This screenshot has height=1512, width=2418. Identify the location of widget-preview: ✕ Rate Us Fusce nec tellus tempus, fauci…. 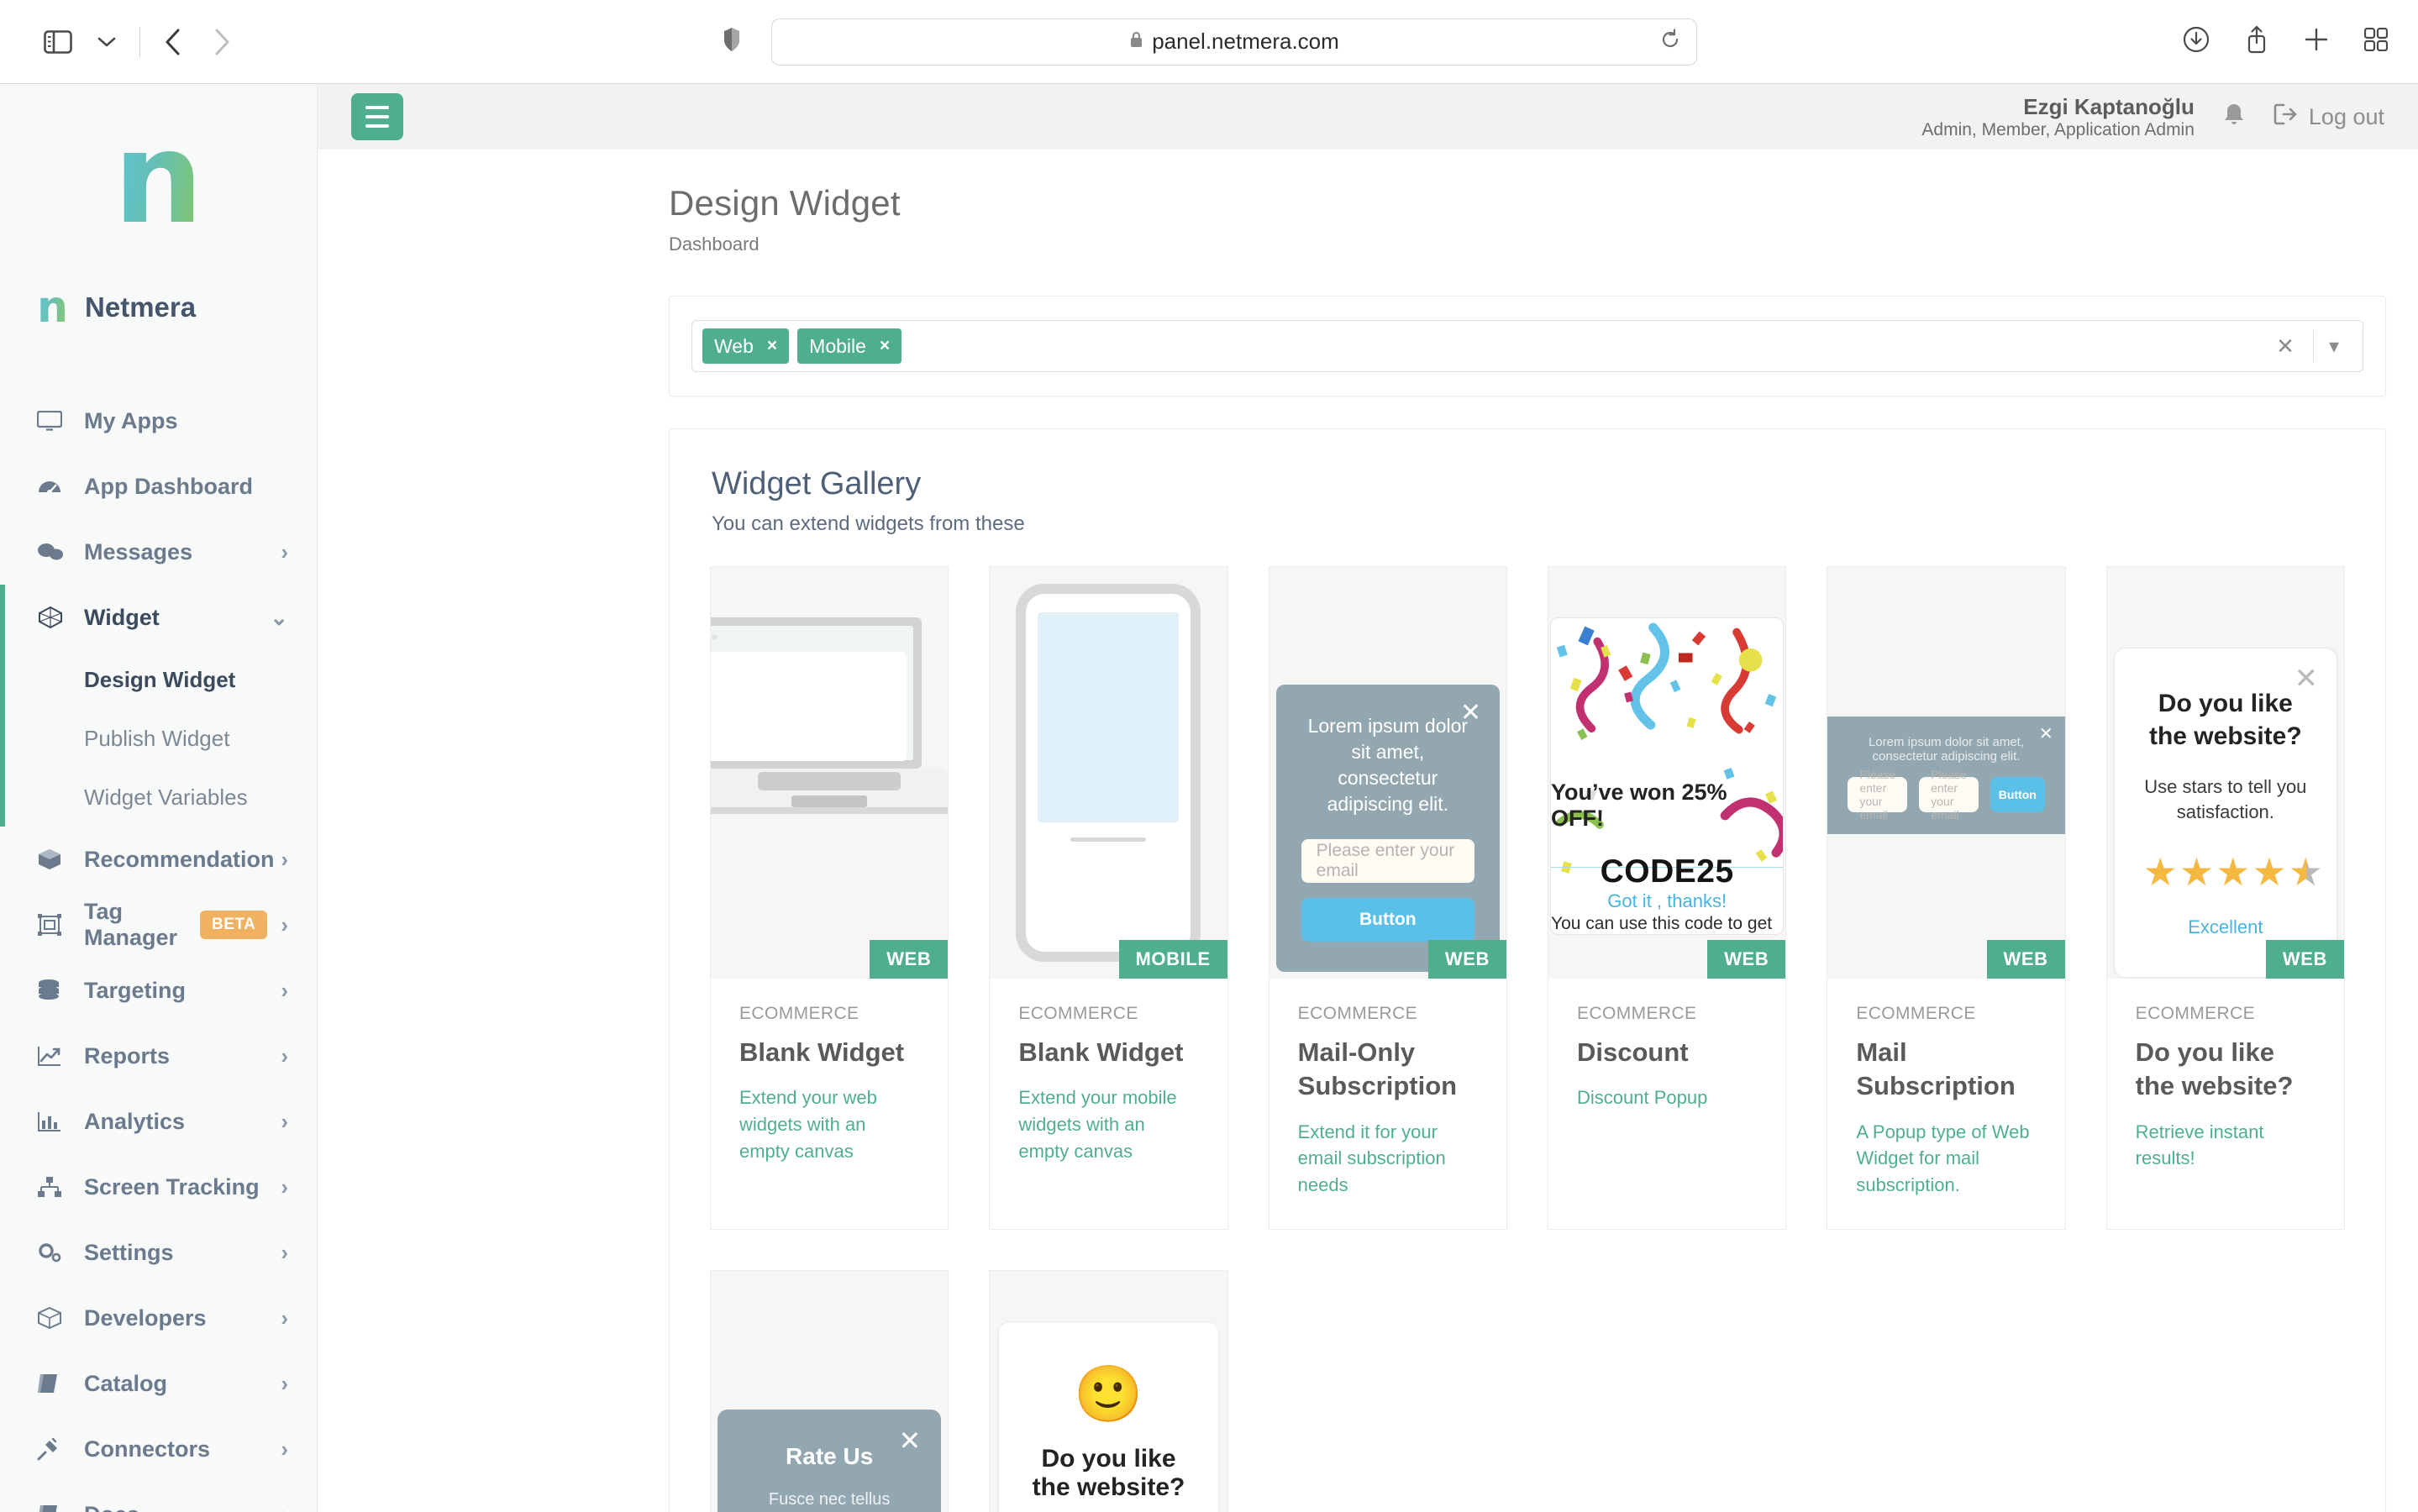
(830, 1391).